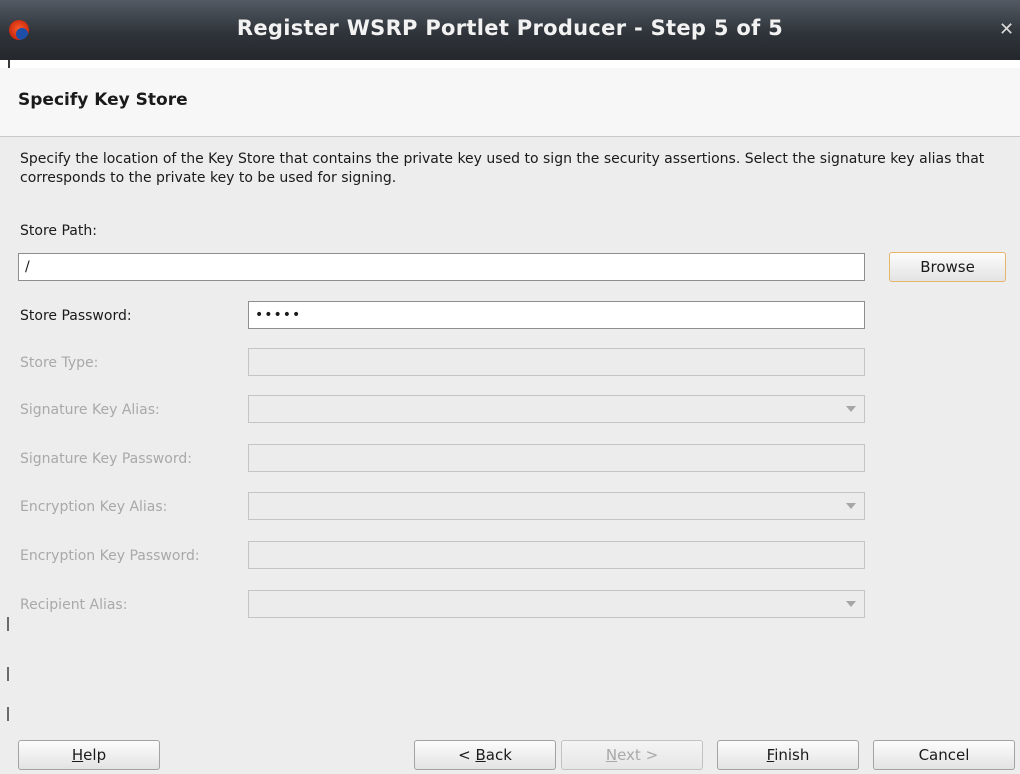 This screenshot has height=774, width=1020. Describe the element at coordinates (498, 755) in the screenshot. I see `back-label: ack` at that location.